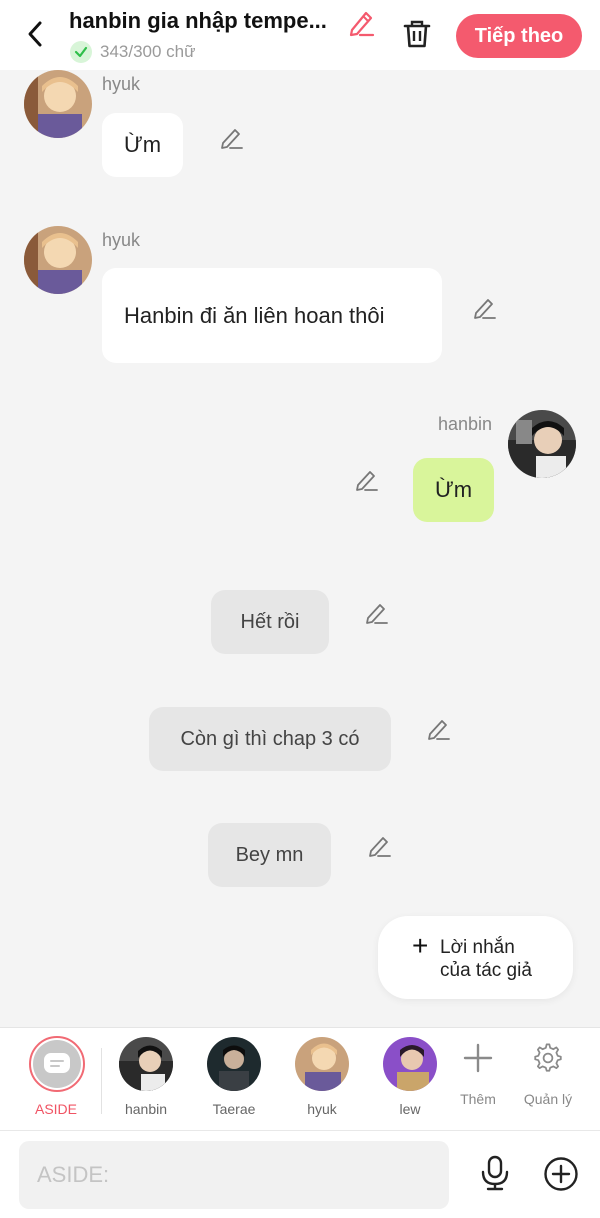 Image resolution: width=600 pixels, height=1218 pixels. Describe the element at coordinates (270, 622) in the screenshot. I see `narration-bubble: Hết rồi` at that location.